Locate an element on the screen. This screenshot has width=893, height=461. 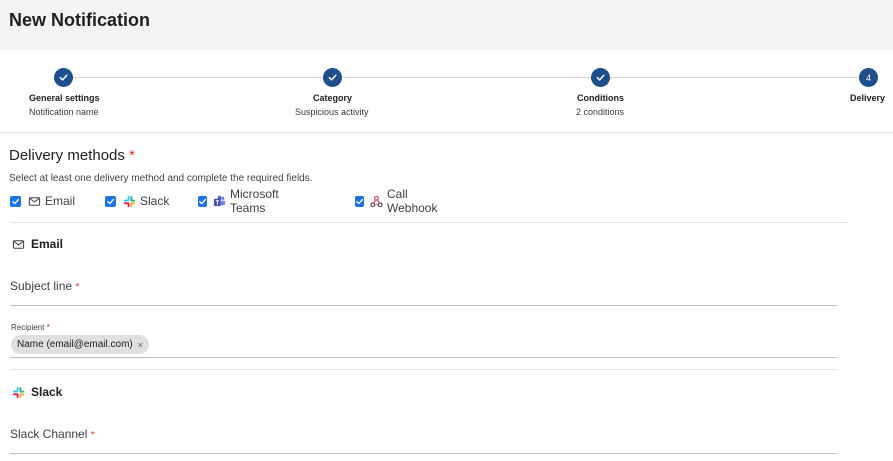
slack-section-title: Slack is located at coordinates (47, 392).